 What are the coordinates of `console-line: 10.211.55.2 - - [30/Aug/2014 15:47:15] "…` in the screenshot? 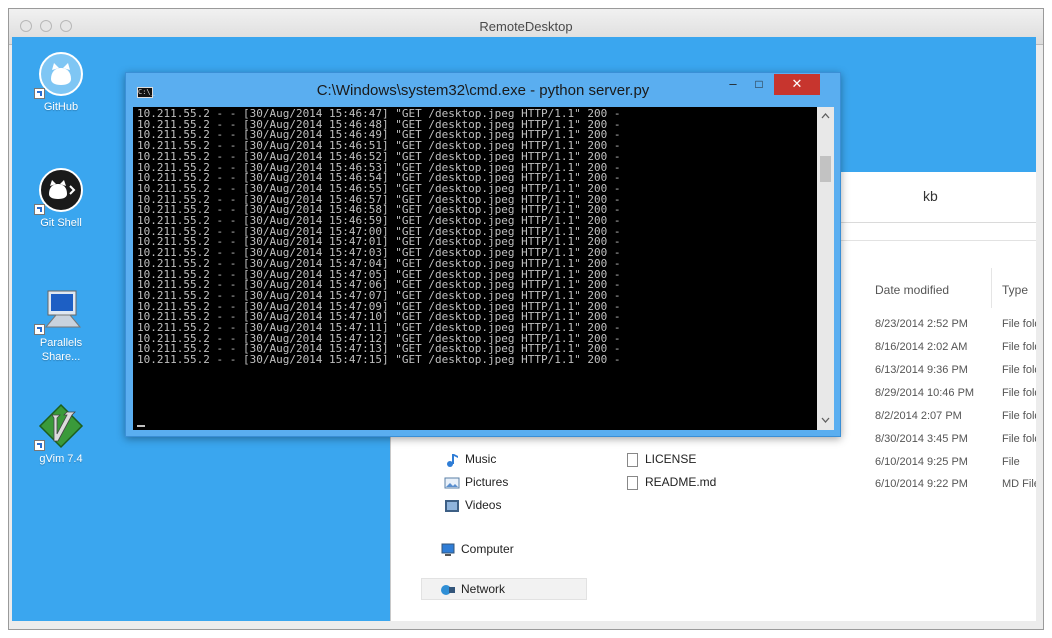 It's located at (379, 360).